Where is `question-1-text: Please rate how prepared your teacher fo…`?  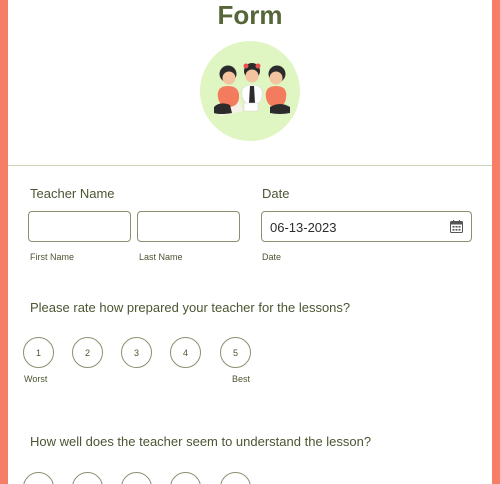 question-1-text: Please rate how prepared your teacher fo… is located at coordinates (190, 307).